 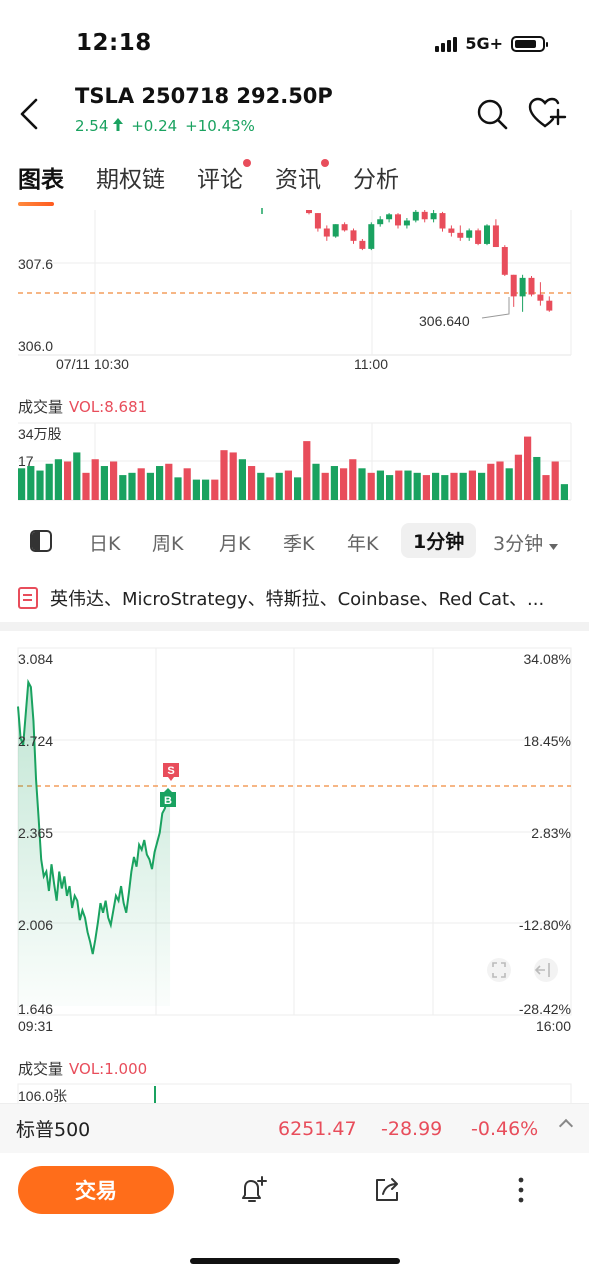 I want to click on index-ticker-bar: 标普500 6251.47 -28.99 -0.46%, so click(x=294, y=1128).